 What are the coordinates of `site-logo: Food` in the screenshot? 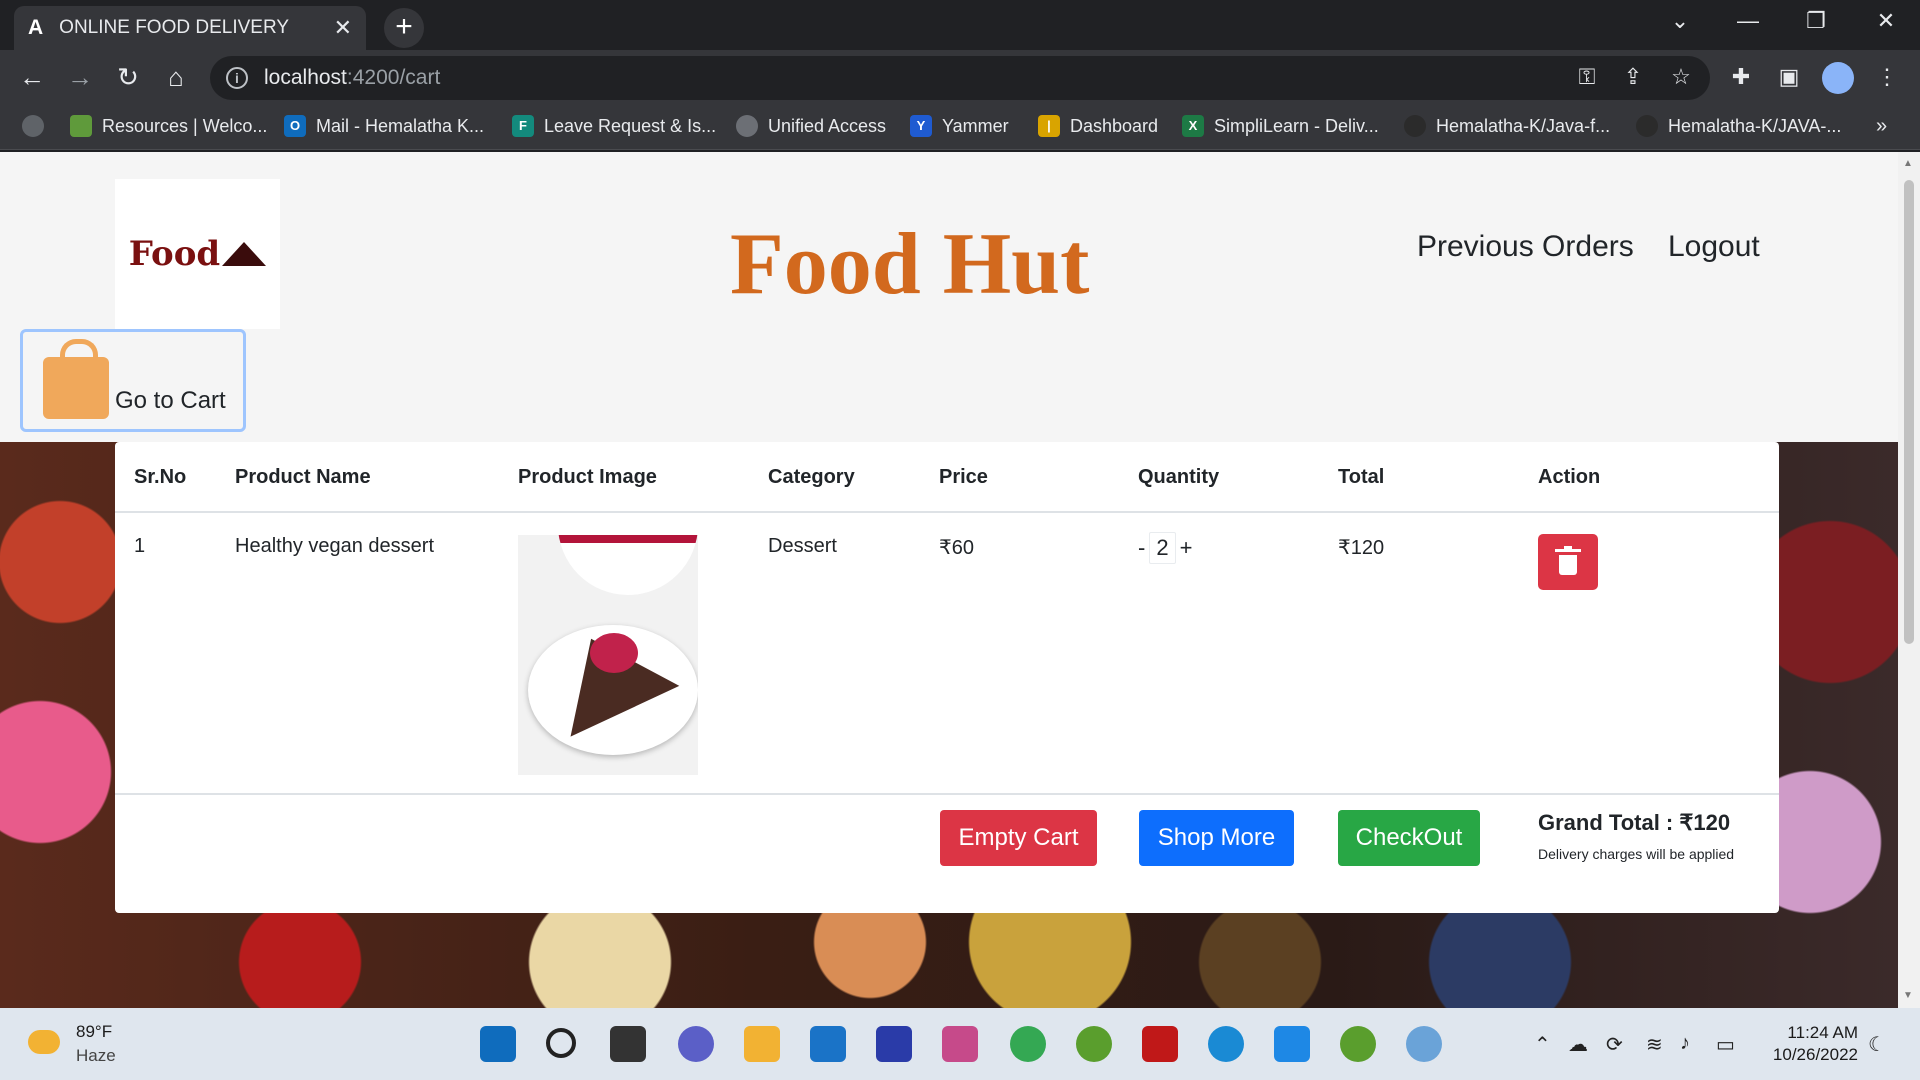 It's located at (197, 254).